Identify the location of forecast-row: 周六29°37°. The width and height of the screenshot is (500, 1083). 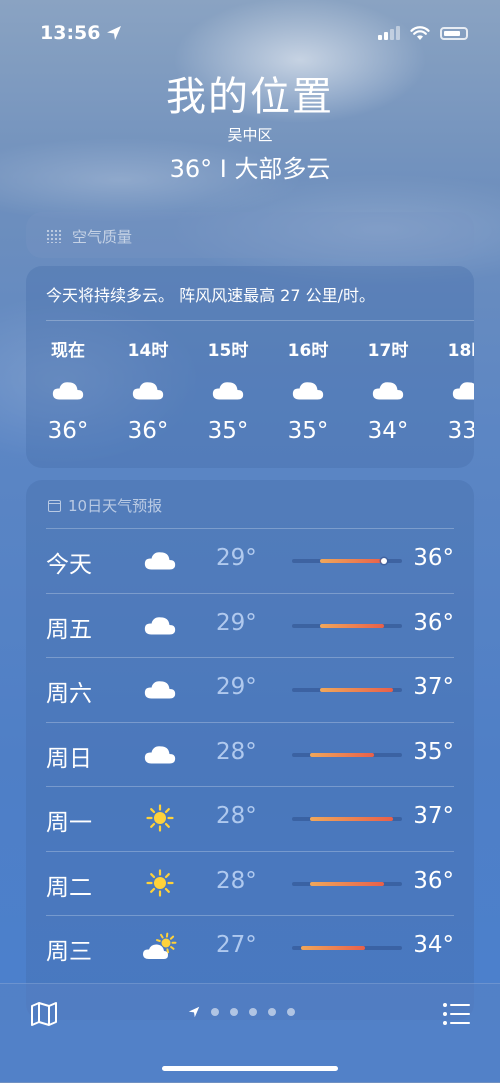
(250, 689).